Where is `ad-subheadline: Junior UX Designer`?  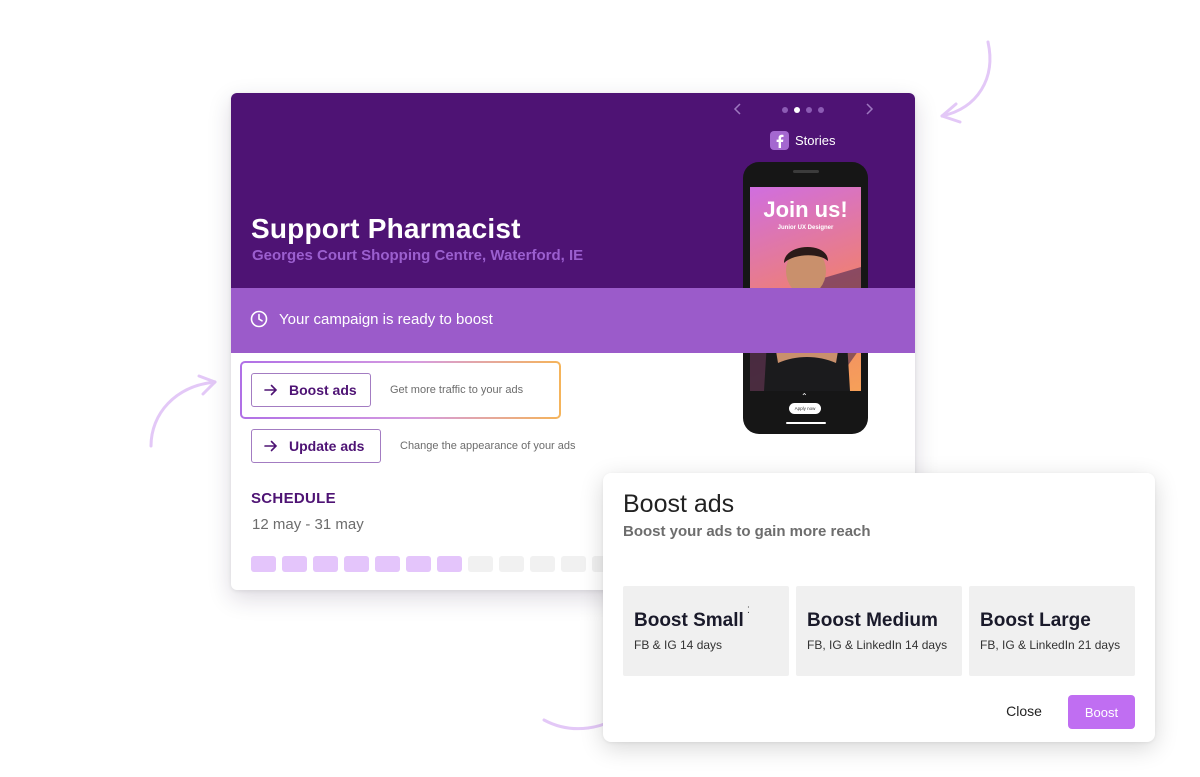 ad-subheadline: Junior UX Designer is located at coordinates (805, 228).